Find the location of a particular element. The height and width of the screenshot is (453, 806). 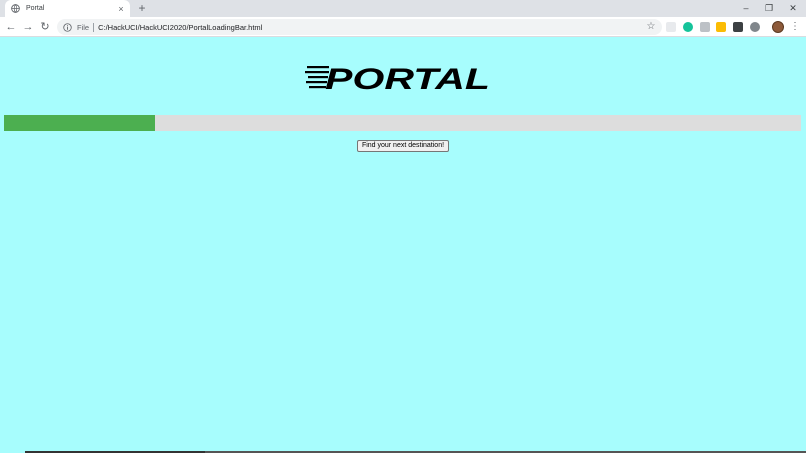

minimize-icon: – is located at coordinates (746, 8).